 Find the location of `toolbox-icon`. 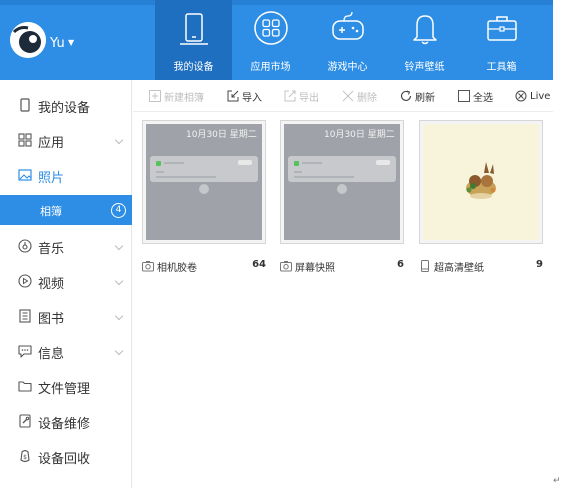

toolbox-icon is located at coordinates (502, 28).